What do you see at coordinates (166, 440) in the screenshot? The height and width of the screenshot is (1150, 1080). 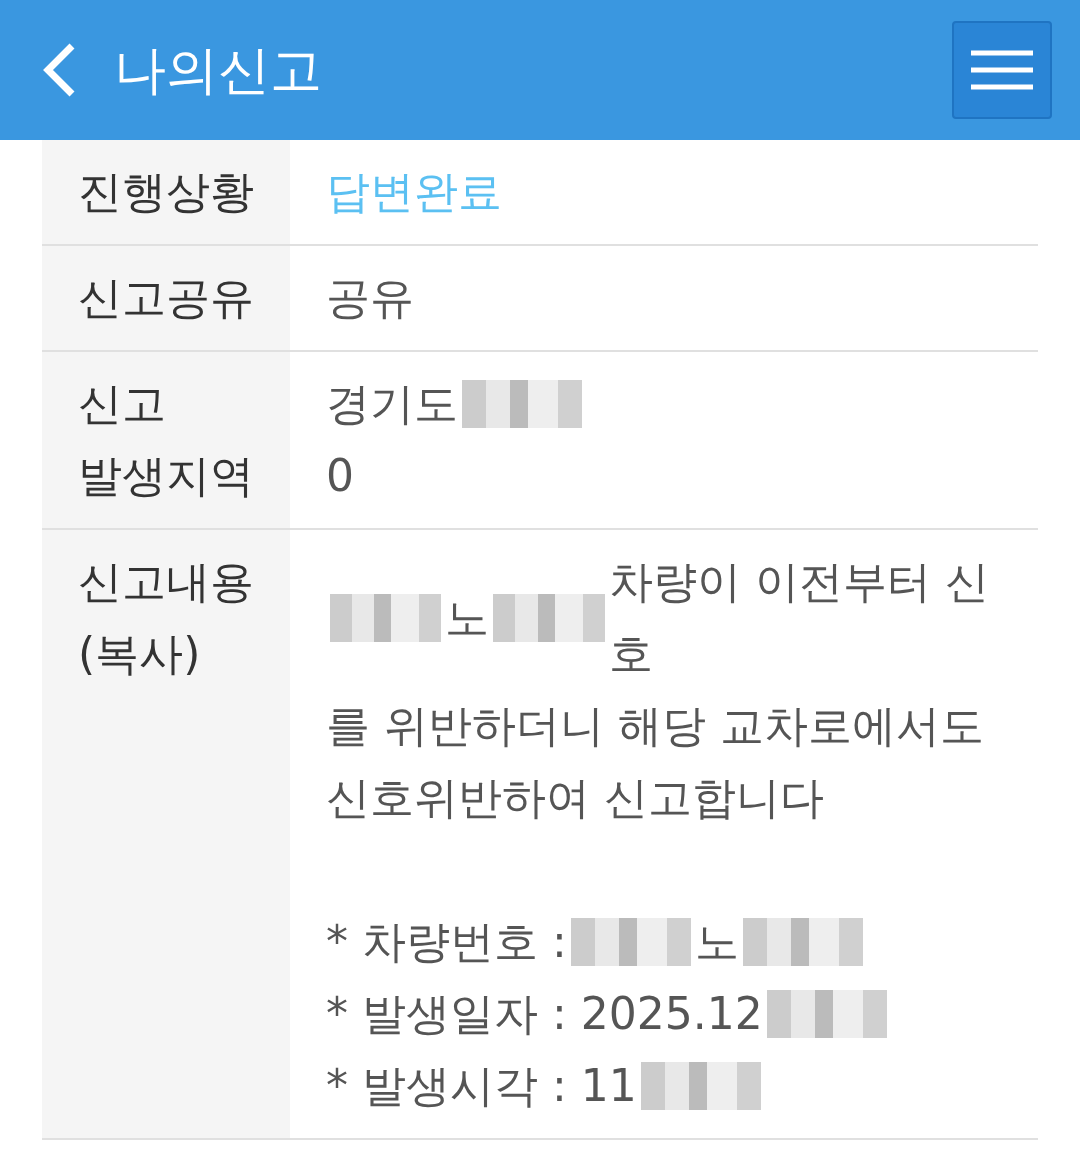 I see `row-label: 신고 발생지역` at bounding box center [166, 440].